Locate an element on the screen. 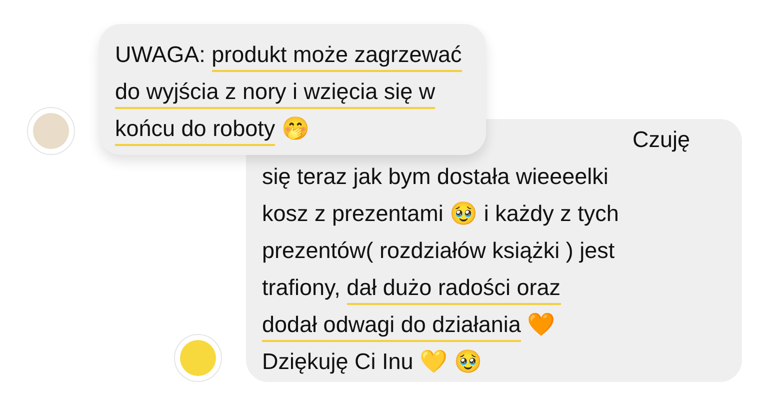 Image resolution: width=768 pixels, height=401 pixels. message-line: UWAGA: produkt może zagrzewać is located at coordinates (288, 54).